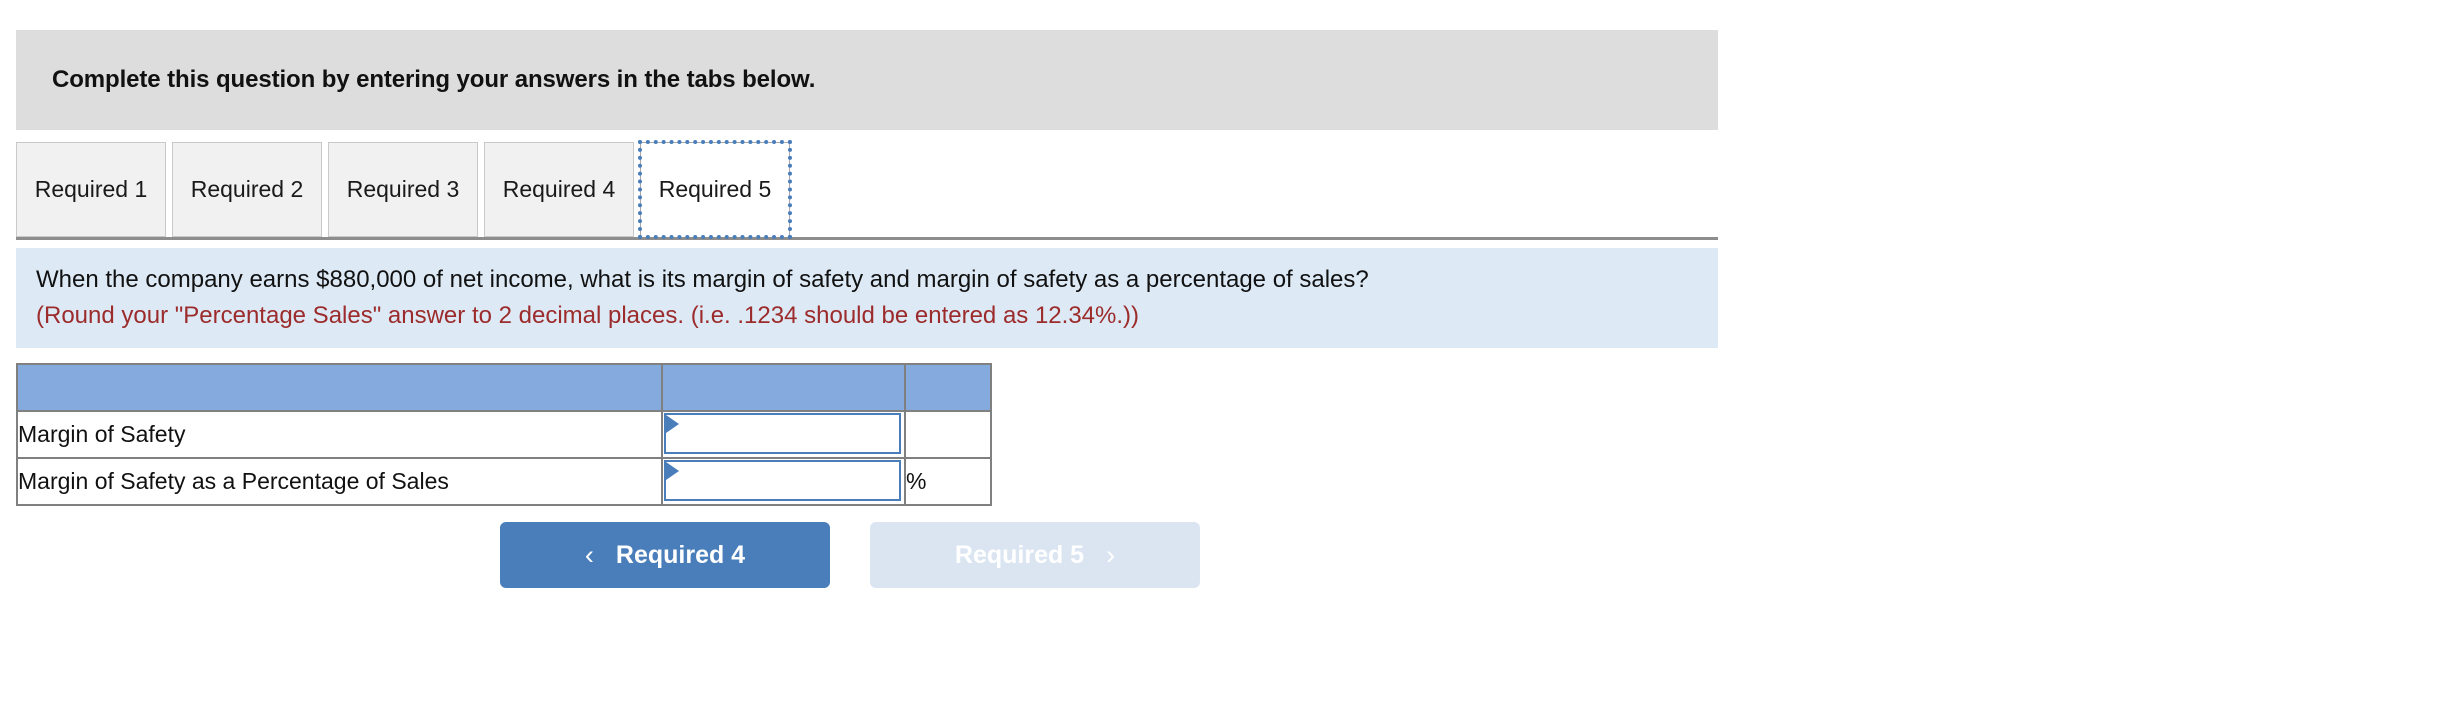 This screenshot has height=726, width=2462. What do you see at coordinates (247, 189) in the screenshot?
I see `tab-required-2: Required 2` at bounding box center [247, 189].